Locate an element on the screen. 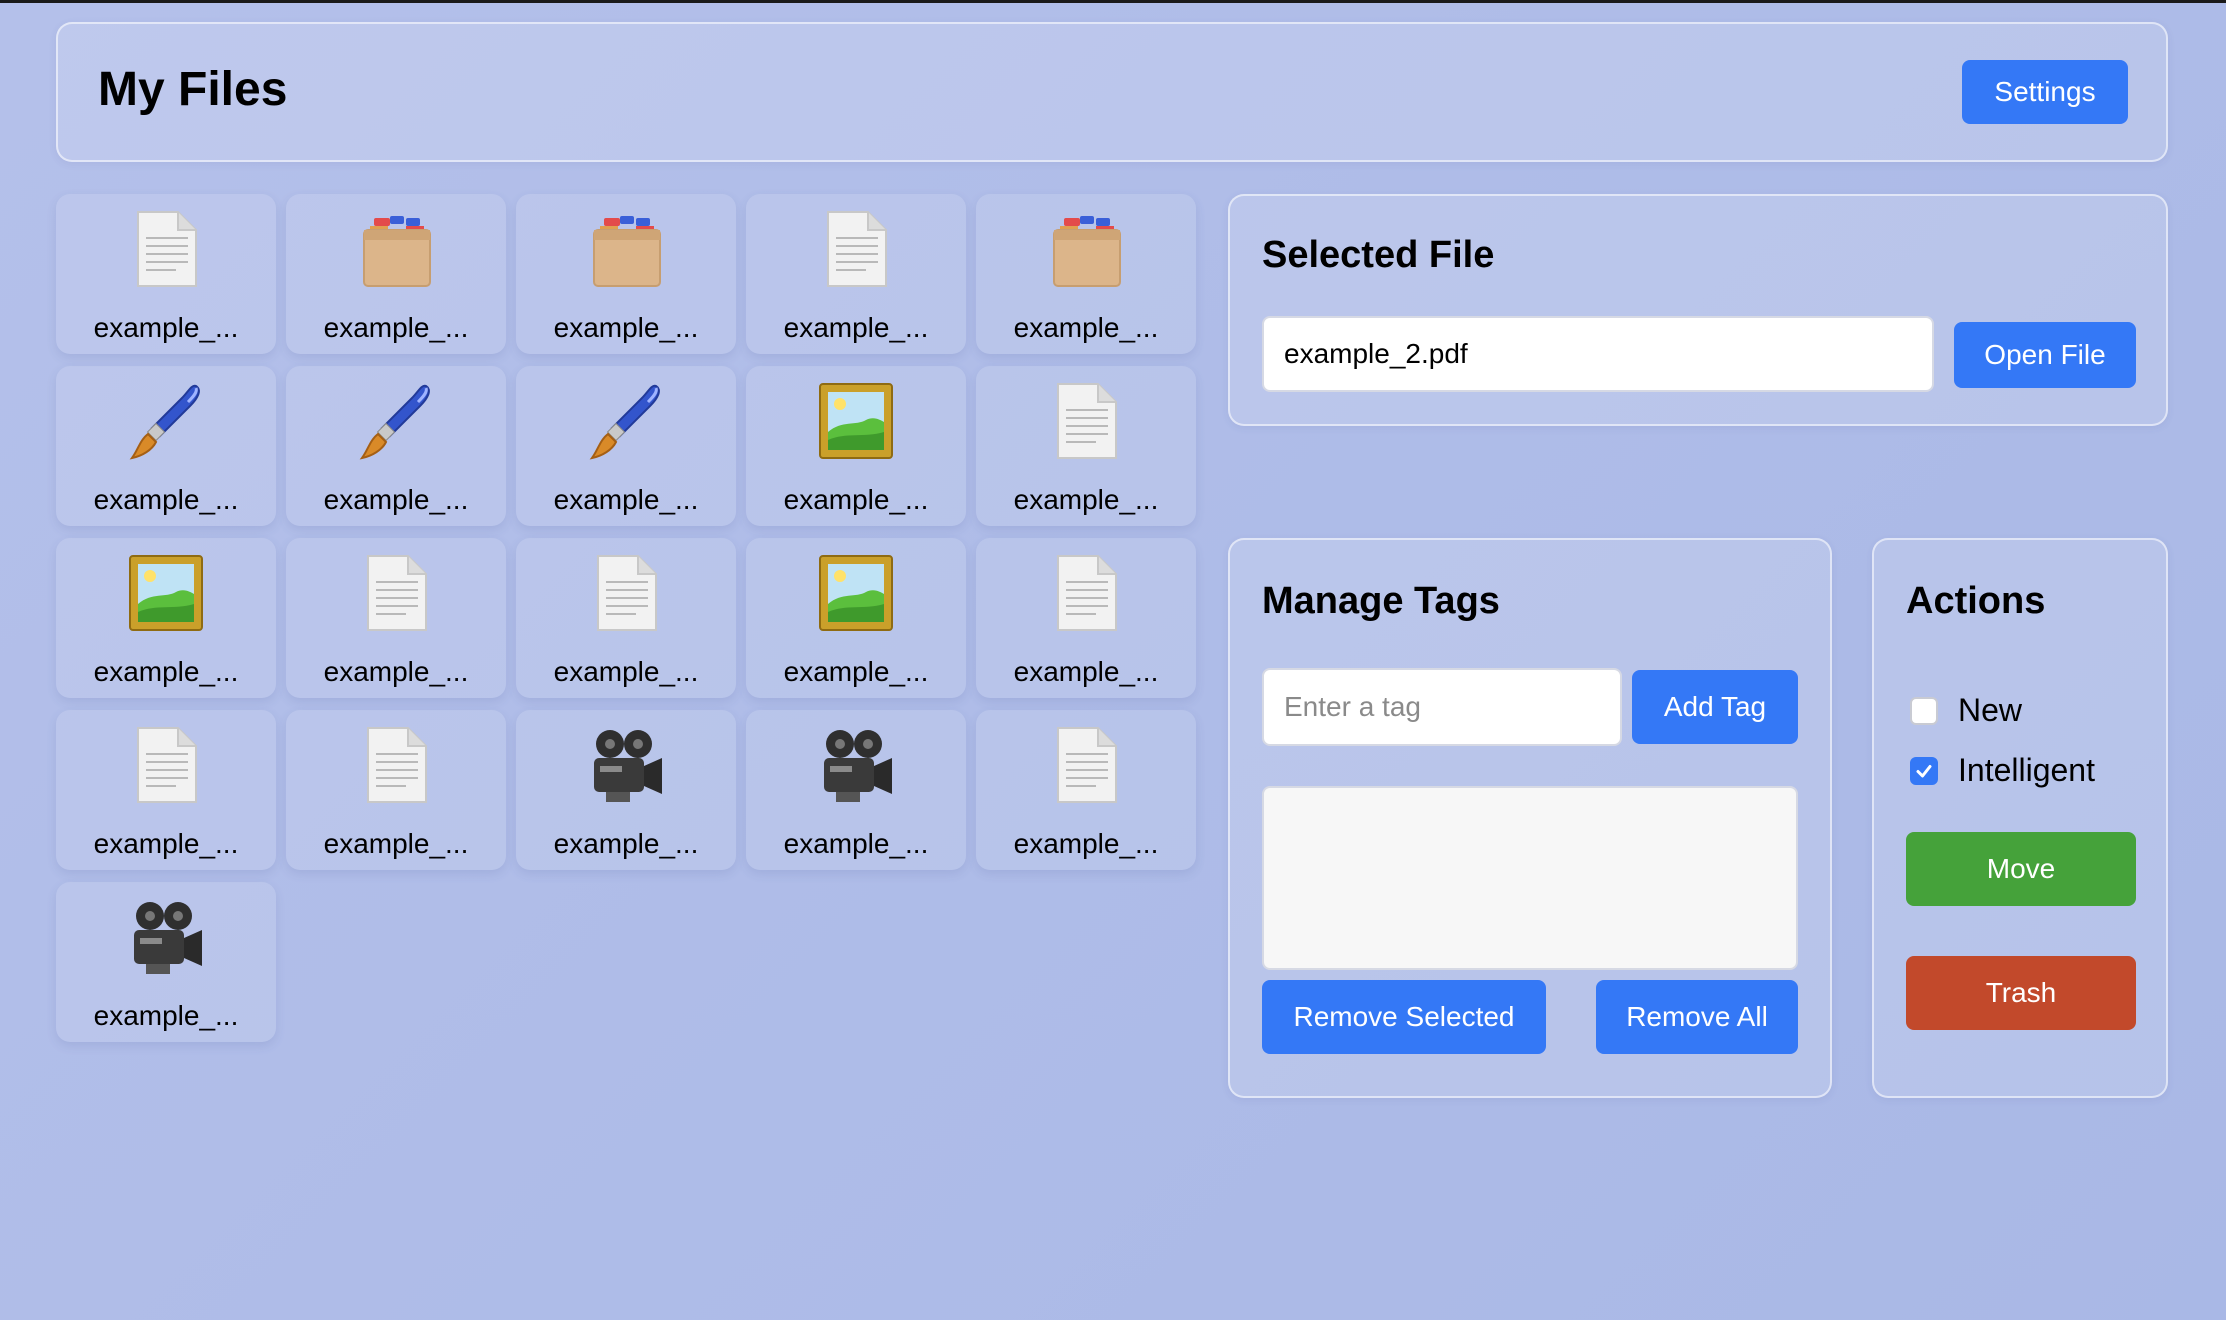  selected-file-panel: Selected File example_2.pdf Open File is located at coordinates (1698, 310).